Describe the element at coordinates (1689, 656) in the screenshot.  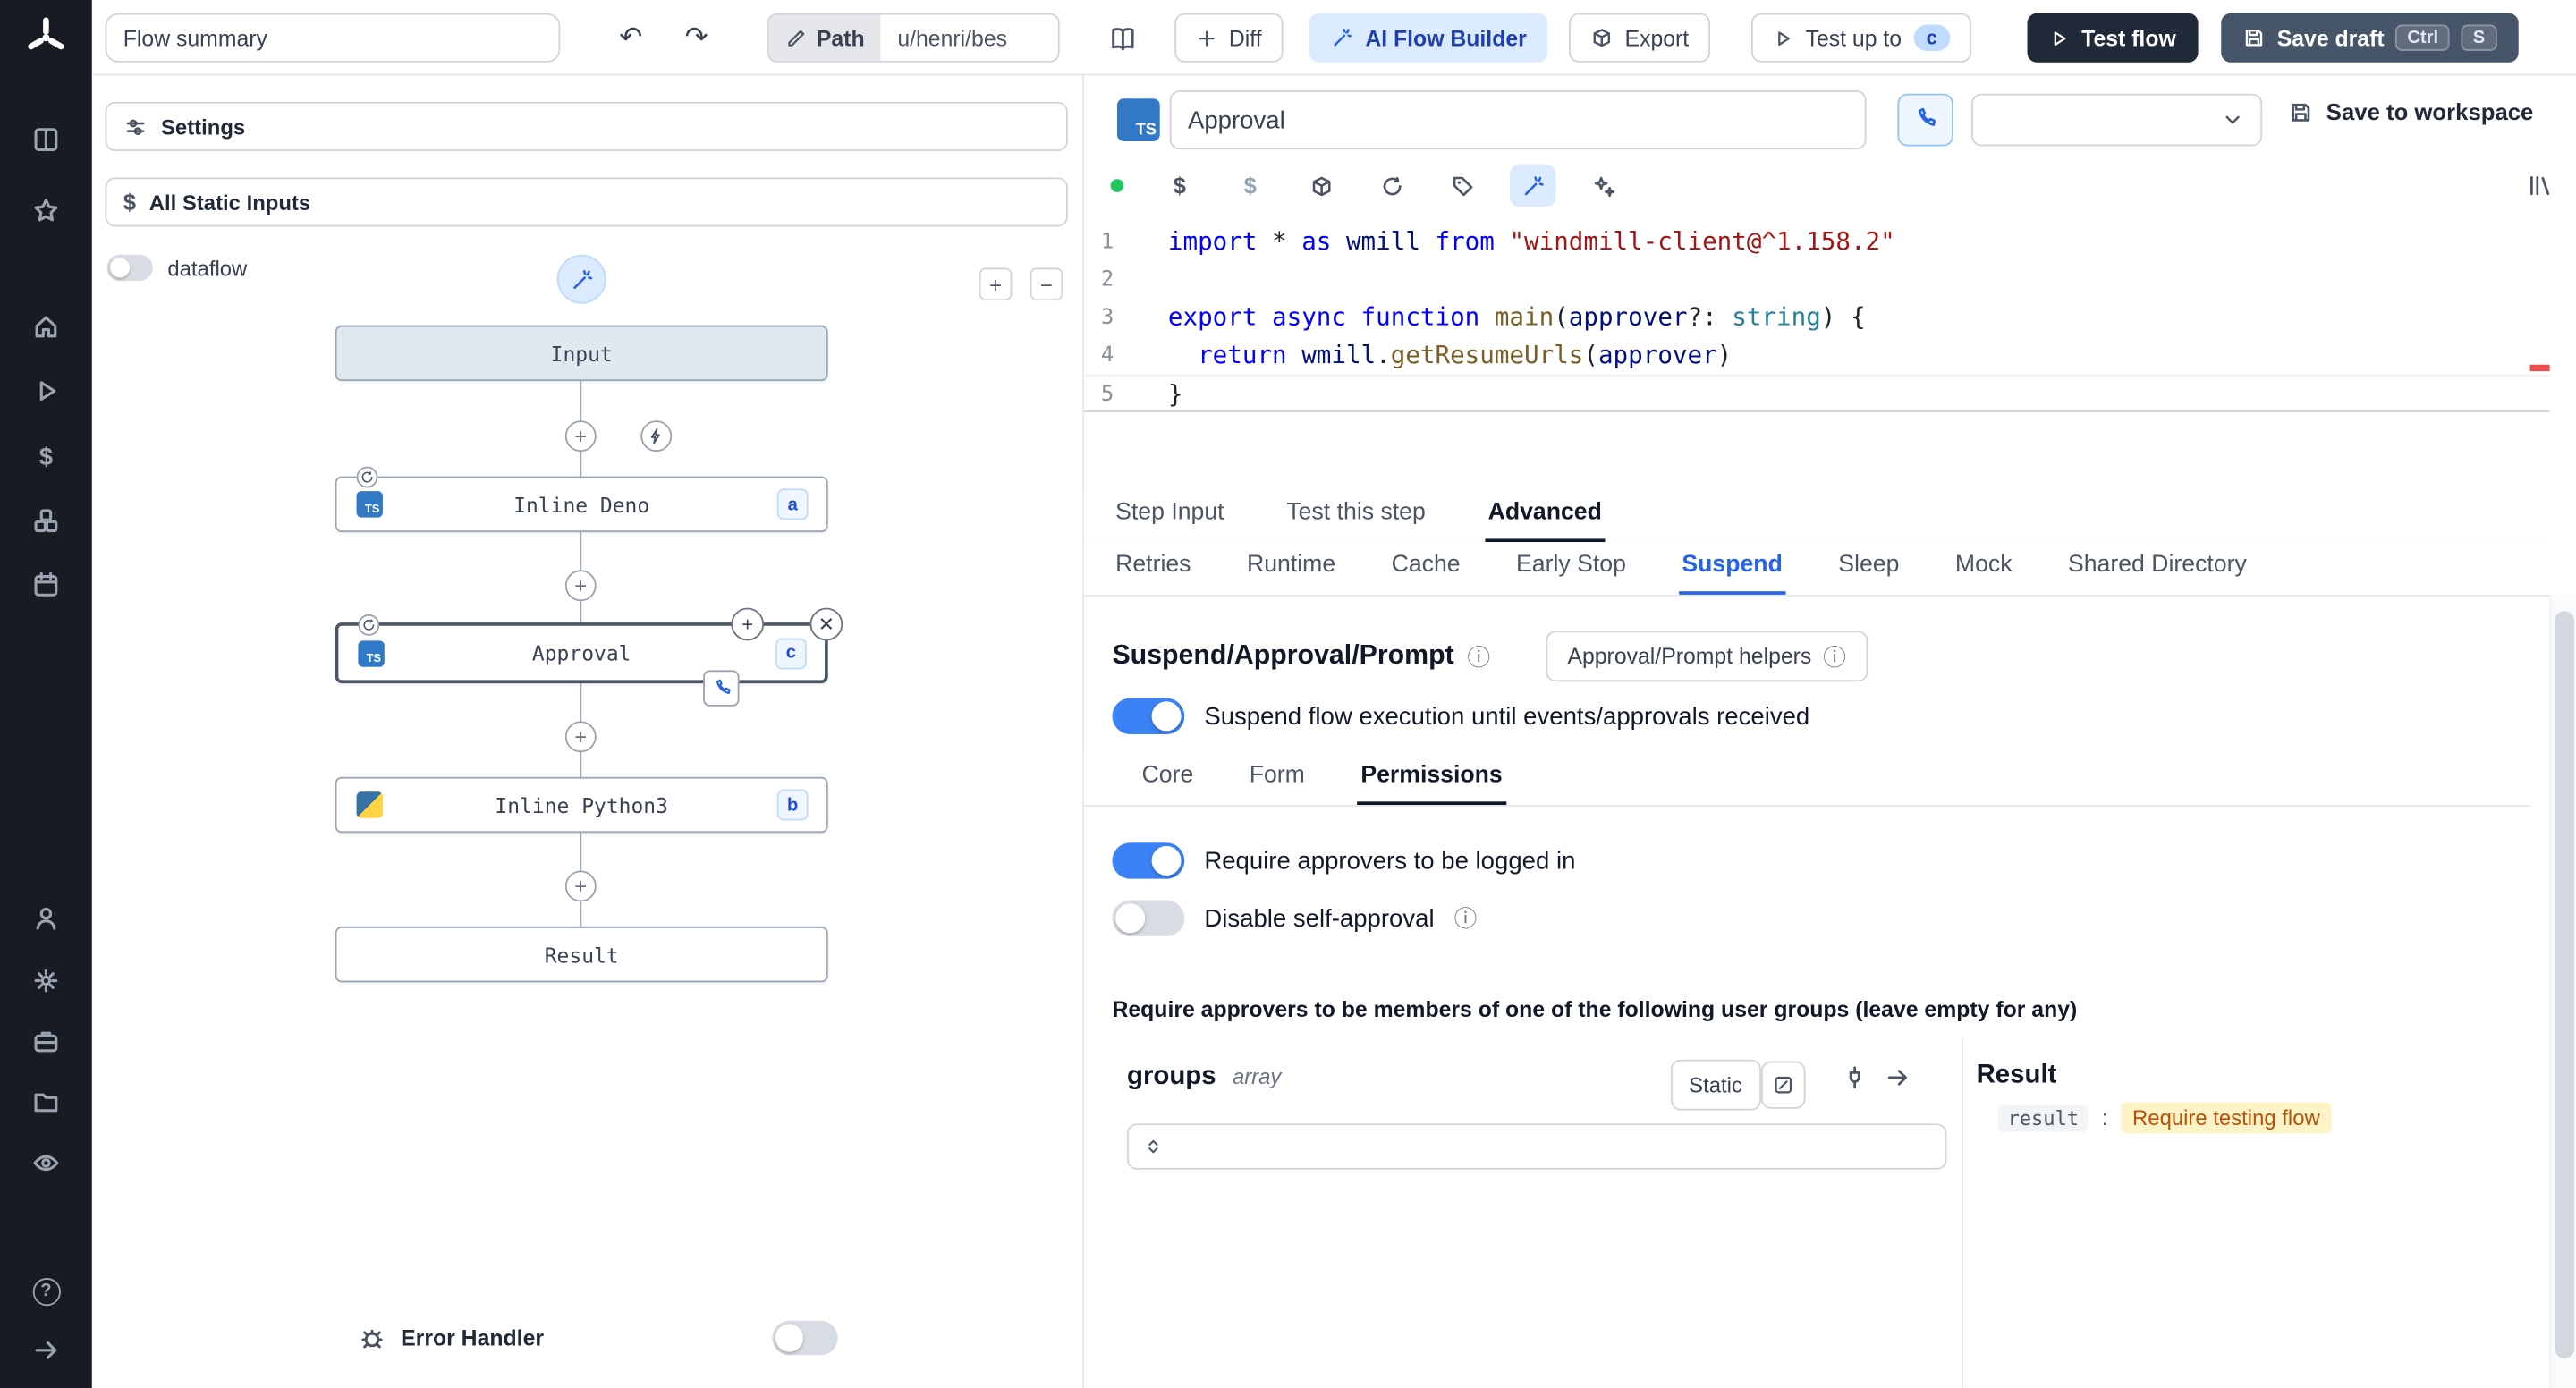
I see `helpers-button-label: Approval/Prompt helpers` at that location.